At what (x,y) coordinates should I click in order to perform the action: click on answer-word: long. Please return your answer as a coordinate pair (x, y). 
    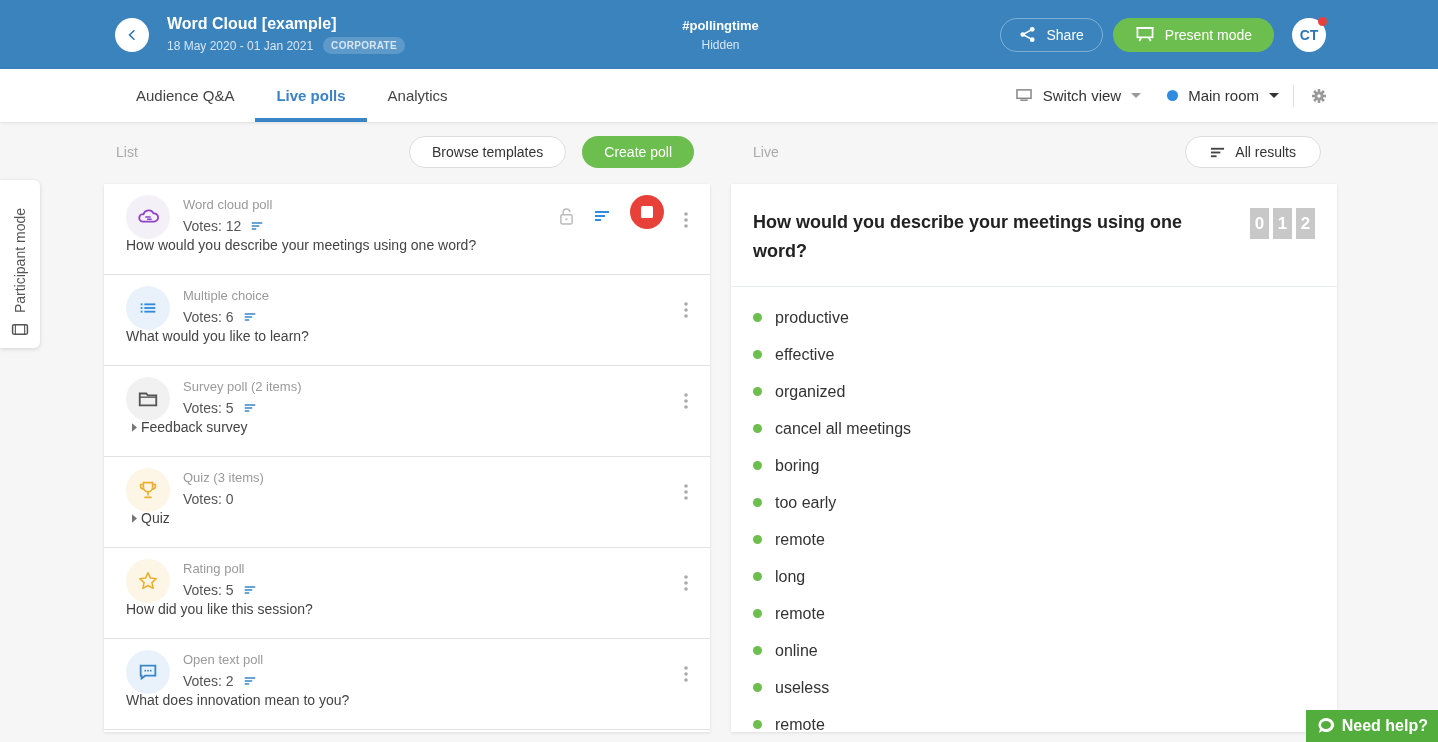
    Looking at the image, I should click on (790, 576).